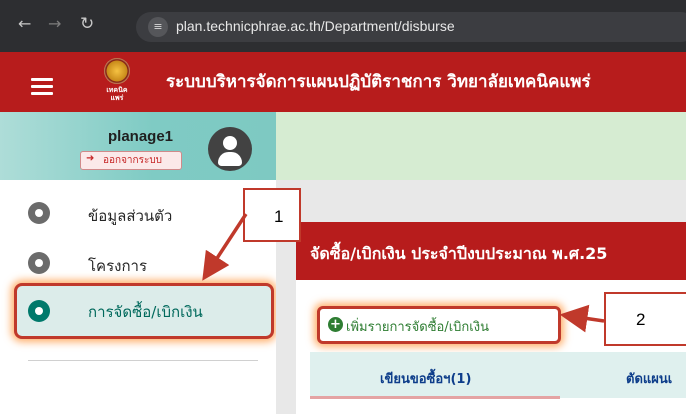 This screenshot has width=686, height=414. What do you see at coordinates (90, 158) in the screenshot?
I see `logout-icon: ➜` at bounding box center [90, 158].